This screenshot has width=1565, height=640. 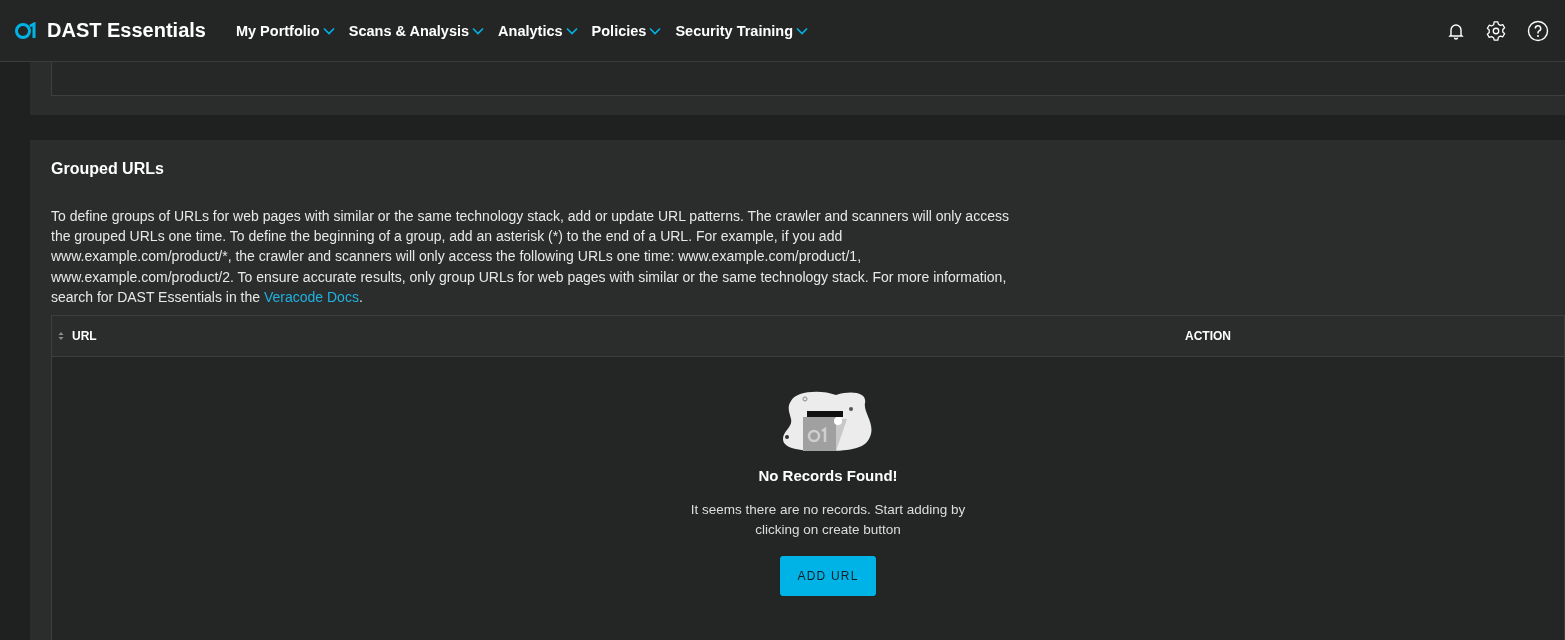 I want to click on help-icon, so click(x=1538, y=30).